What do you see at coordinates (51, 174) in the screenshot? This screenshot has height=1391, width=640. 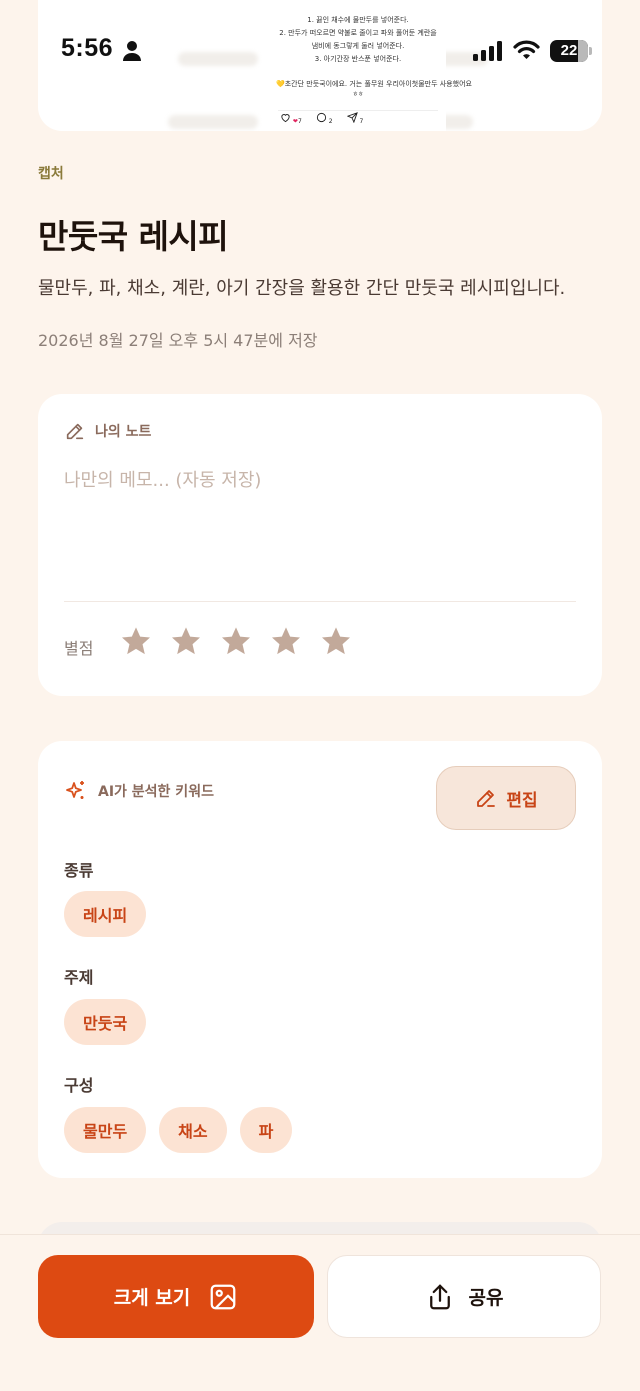 I see `category-label: 캡처` at bounding box center [51, 174].